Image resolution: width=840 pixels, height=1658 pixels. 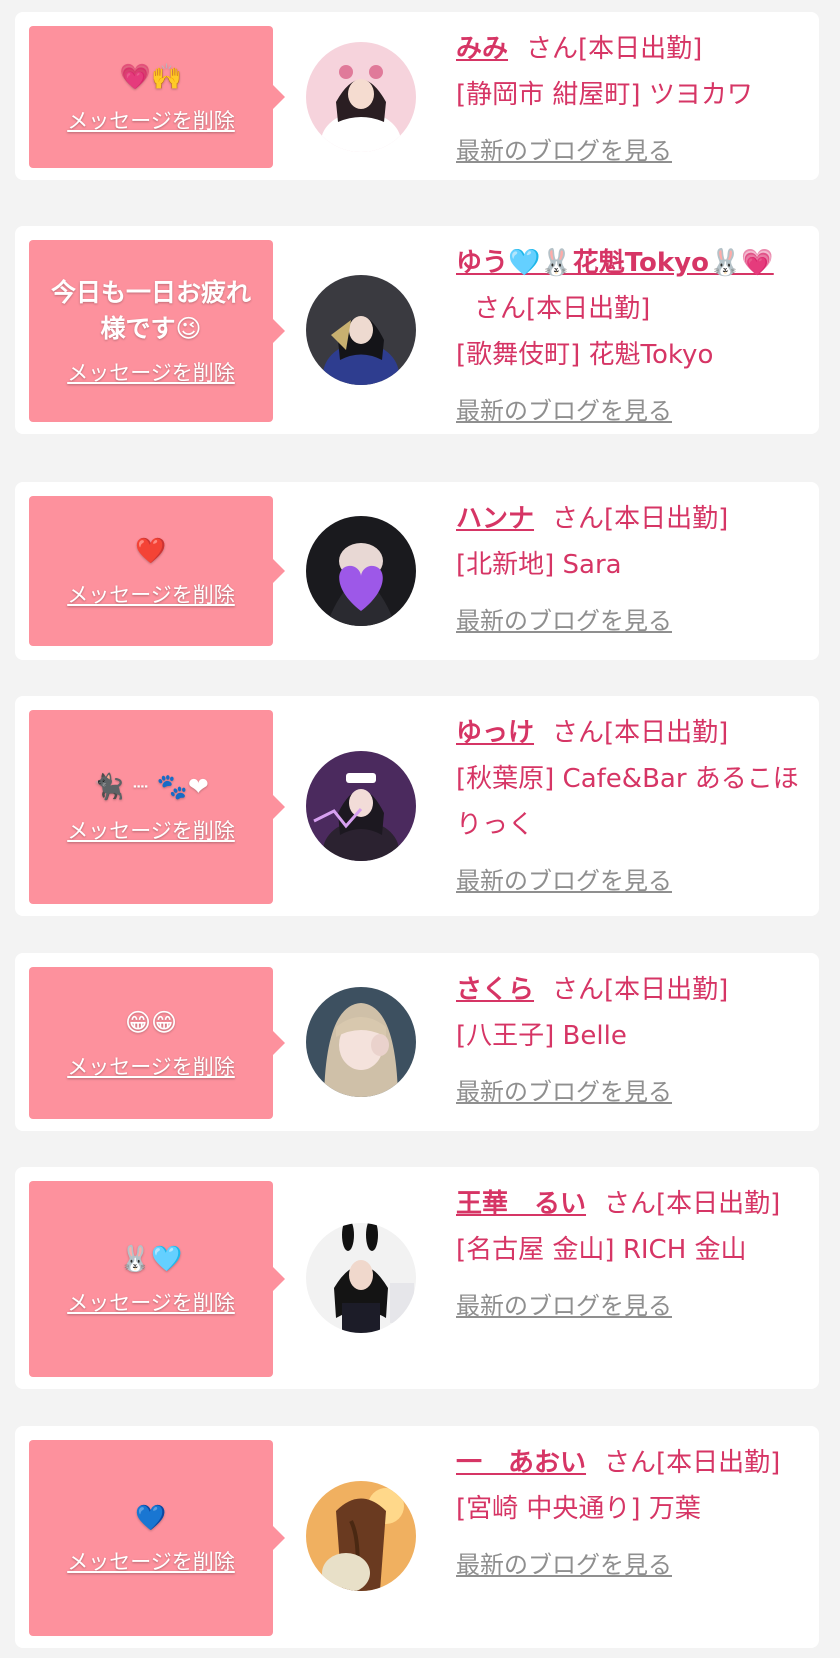 I want to click on message-bubble: 🐰🩵 メッセージを削除, so click(x=157, y=1279).